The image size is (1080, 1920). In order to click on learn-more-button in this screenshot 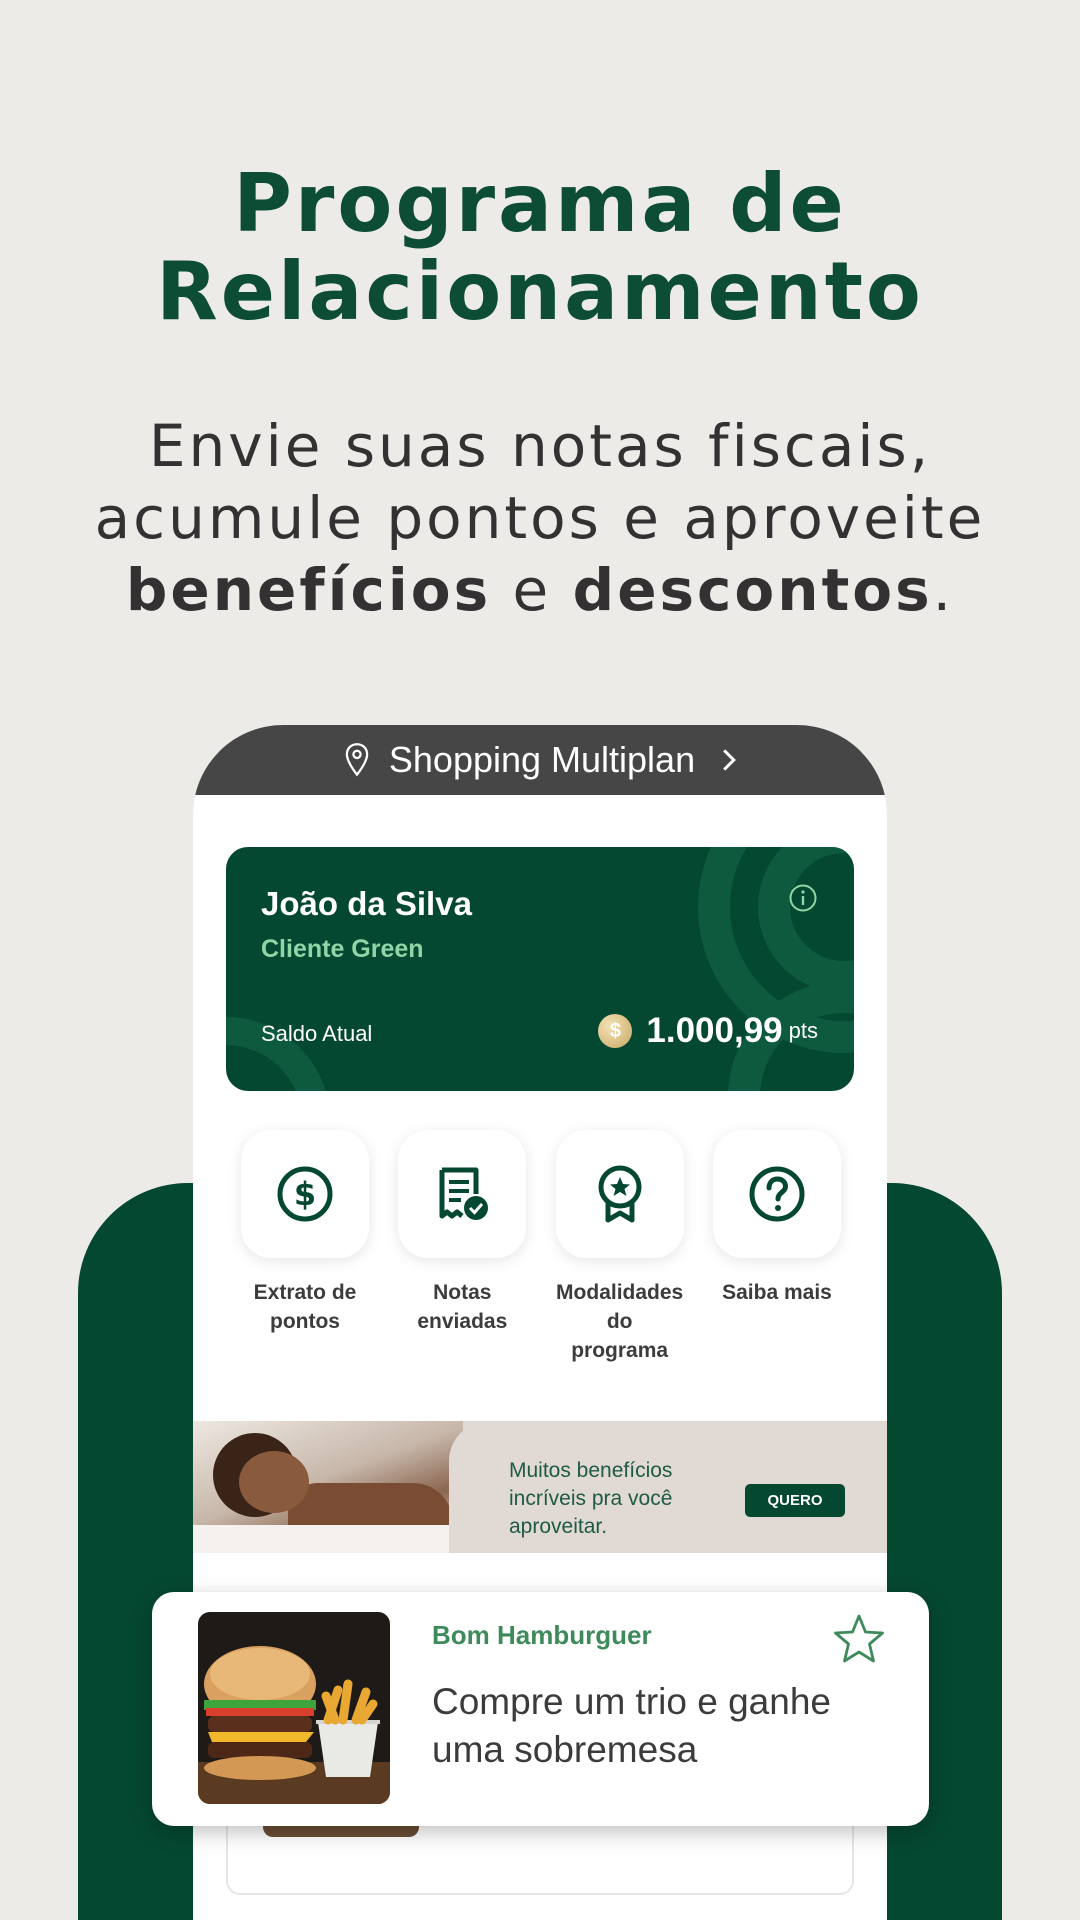, I will do `click(776, 1194)`.